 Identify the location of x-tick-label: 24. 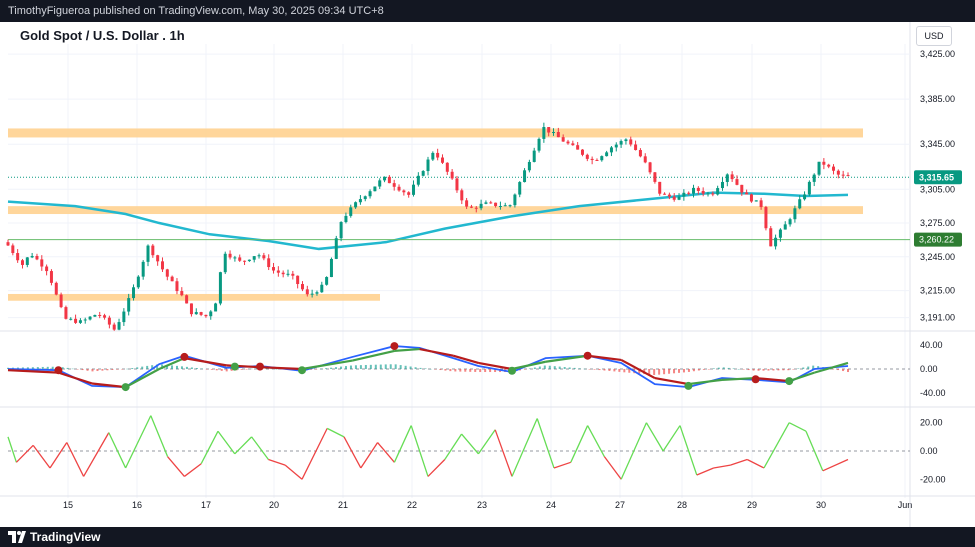
(551, 505).